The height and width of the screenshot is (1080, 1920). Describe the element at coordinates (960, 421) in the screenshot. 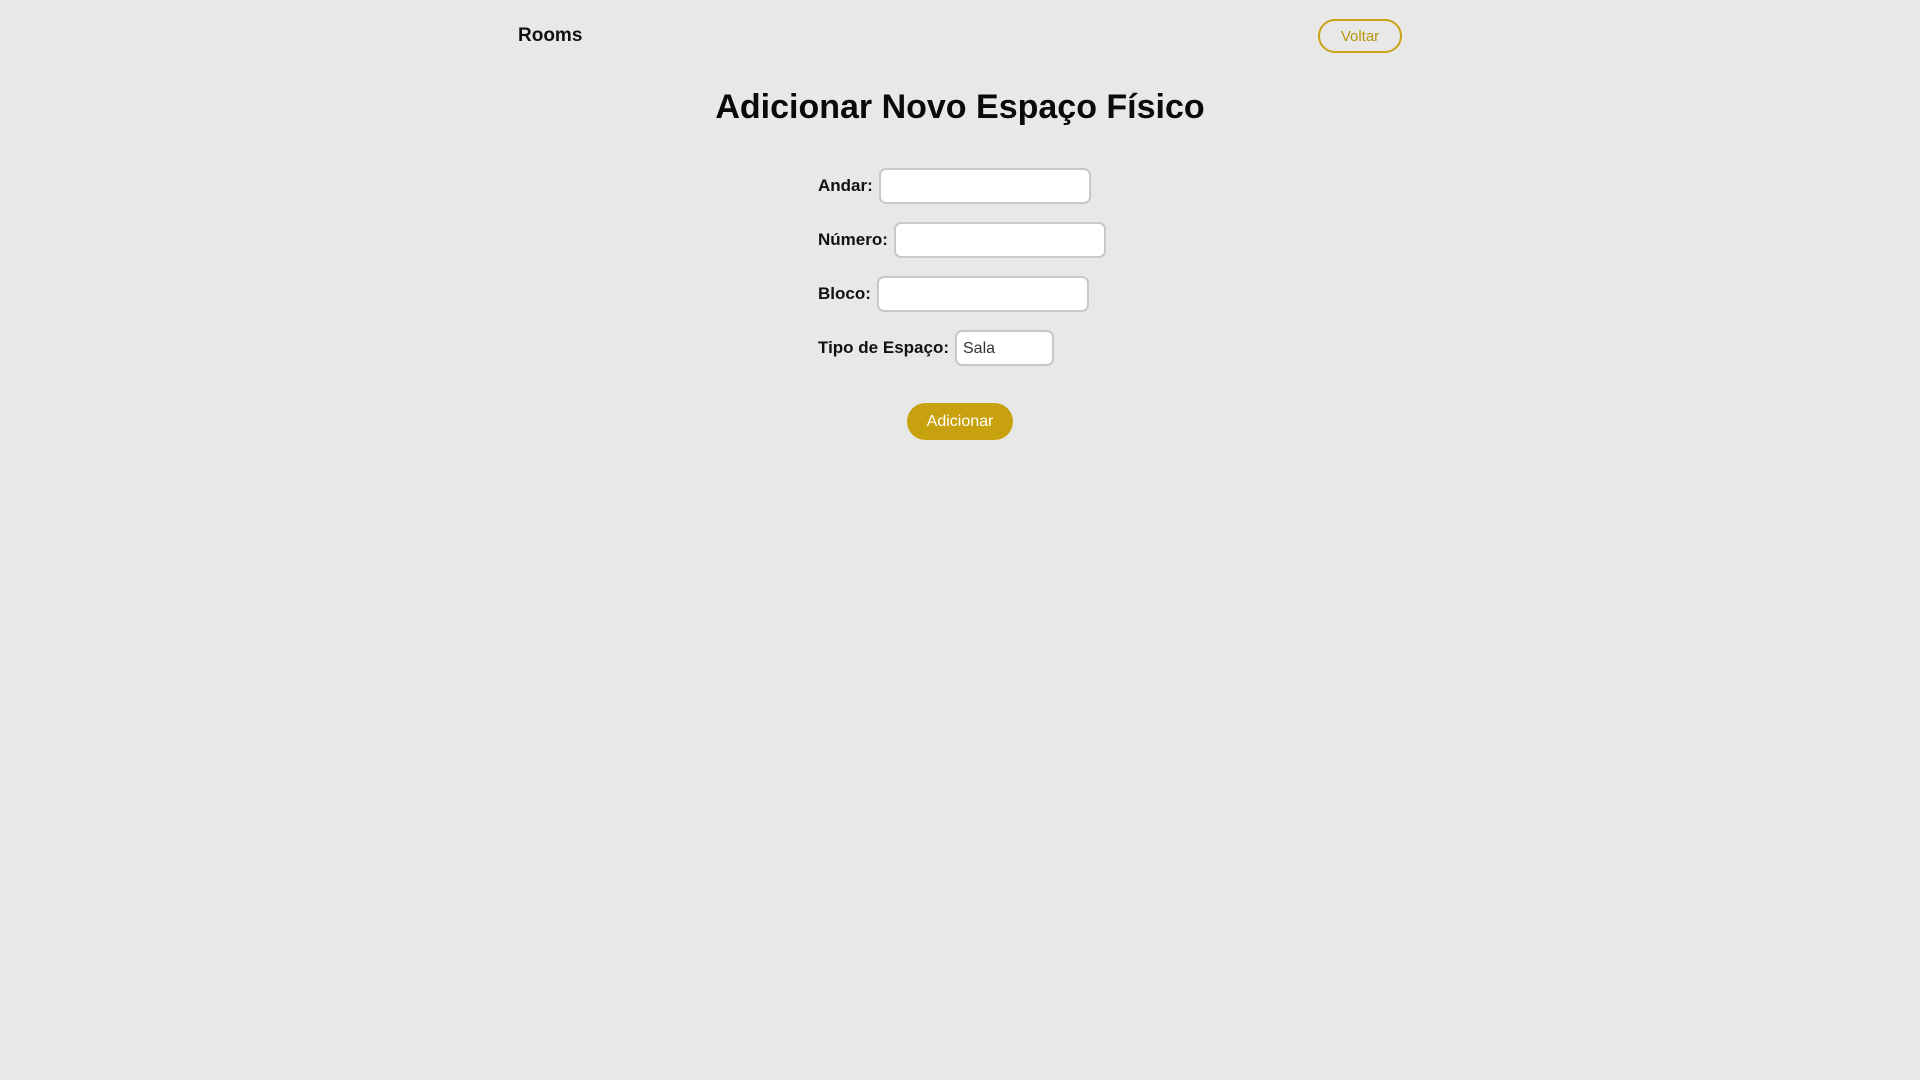

I see `add-button: Adicionar` at that location.